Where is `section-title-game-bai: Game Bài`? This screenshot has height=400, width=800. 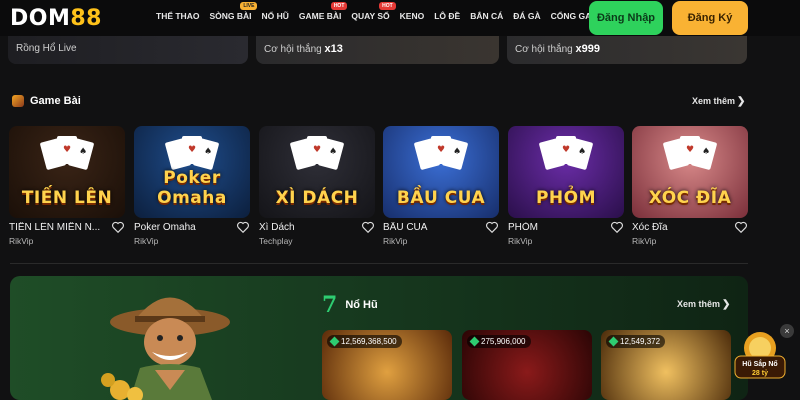 section-title-game-bai: Game Bài is located at coordinates (46, 101).